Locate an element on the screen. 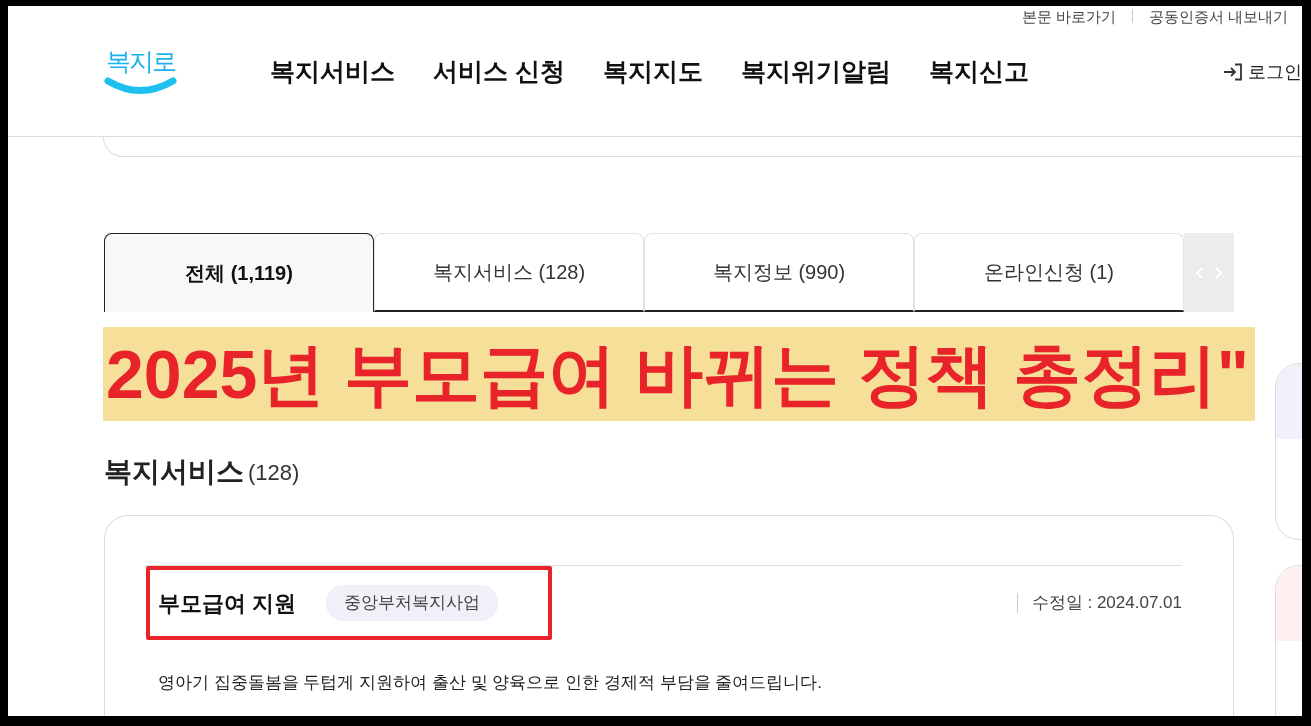 The height and width of the screenshot is (726, 1311). modified-date: 수정일 : 2024.07.01 is located at coordinates (1106, 603).